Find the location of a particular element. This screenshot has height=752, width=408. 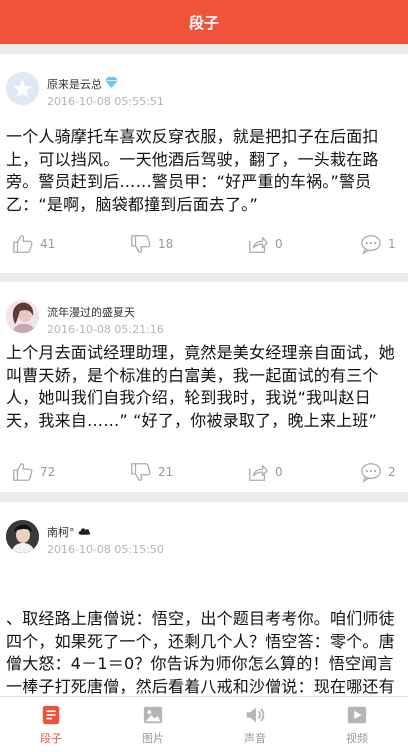

dislike-button: 18 is located at coordinates (151, 244).